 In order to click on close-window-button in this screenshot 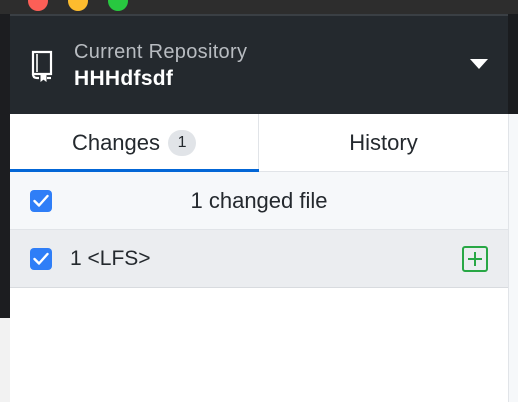, I will do `click(38, 5)`.